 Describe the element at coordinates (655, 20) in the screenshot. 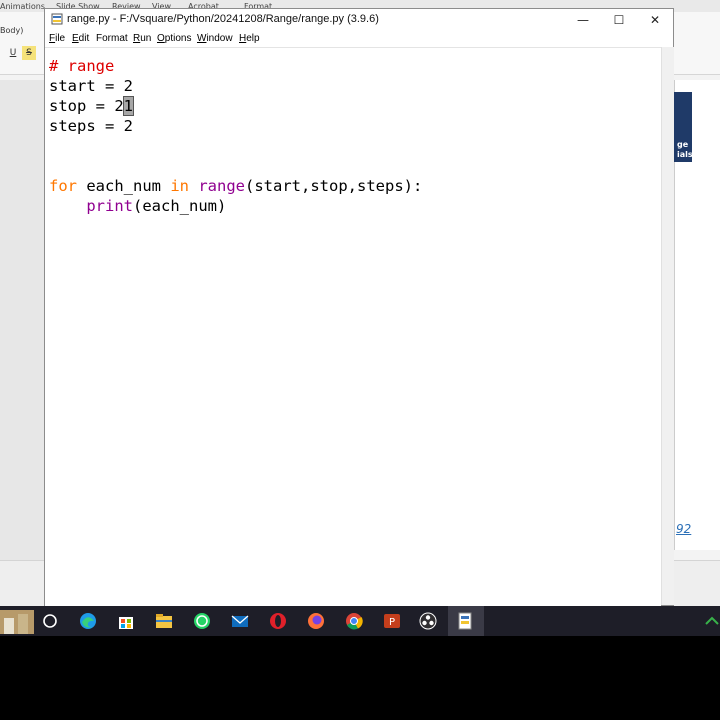

I see `close-button: ✕` at that location.